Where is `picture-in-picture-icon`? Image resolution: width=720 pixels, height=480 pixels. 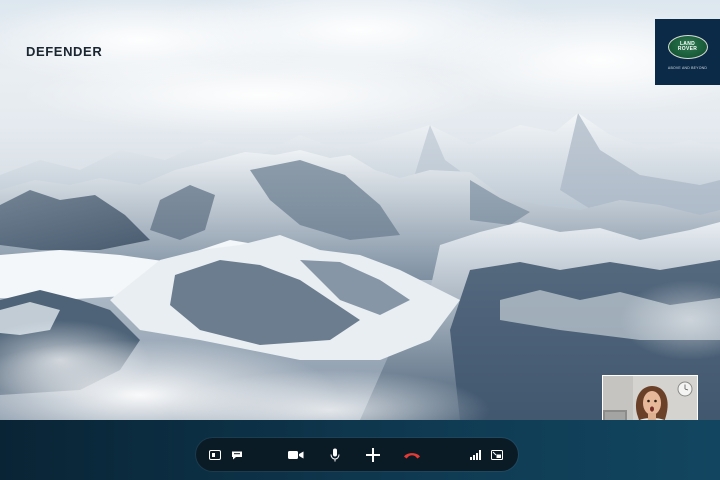
picture-in-picture-icon is located at coordinates (497, 455).